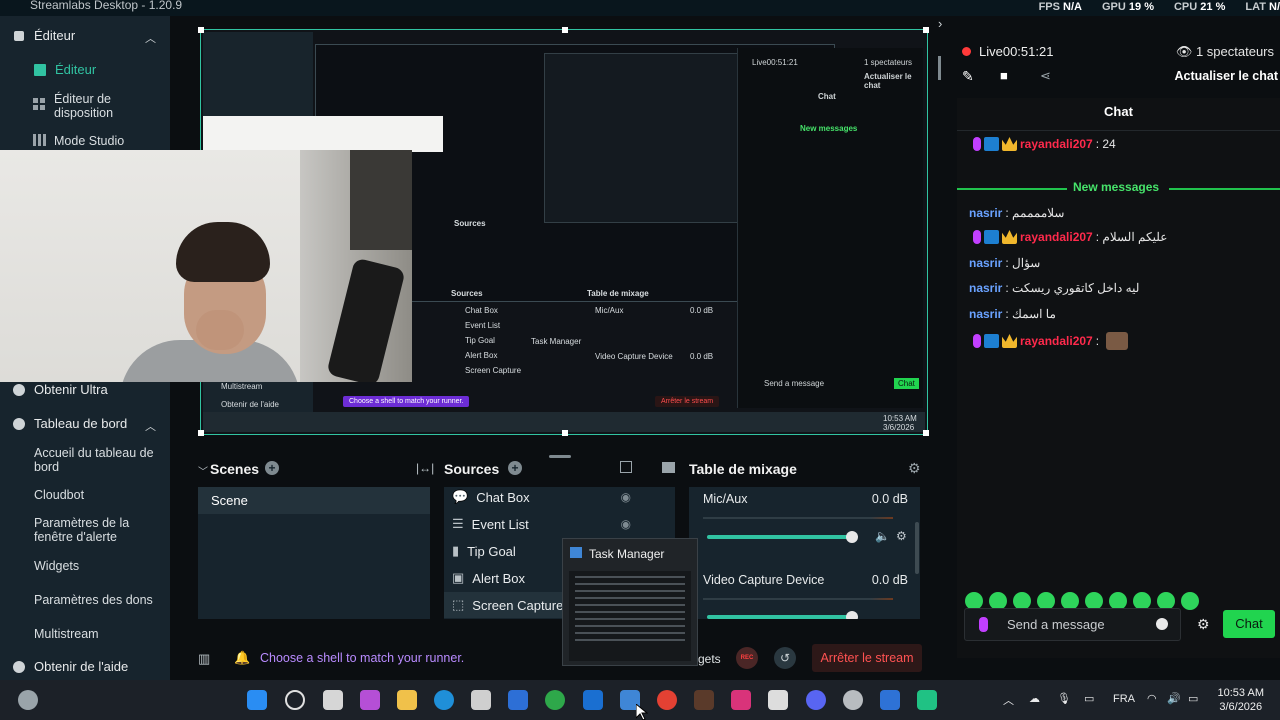 The width and height of the screenshot is (1280, 720). I want to click on sidebar-item-cloudbot: Cloudbot, so click(59, 495).